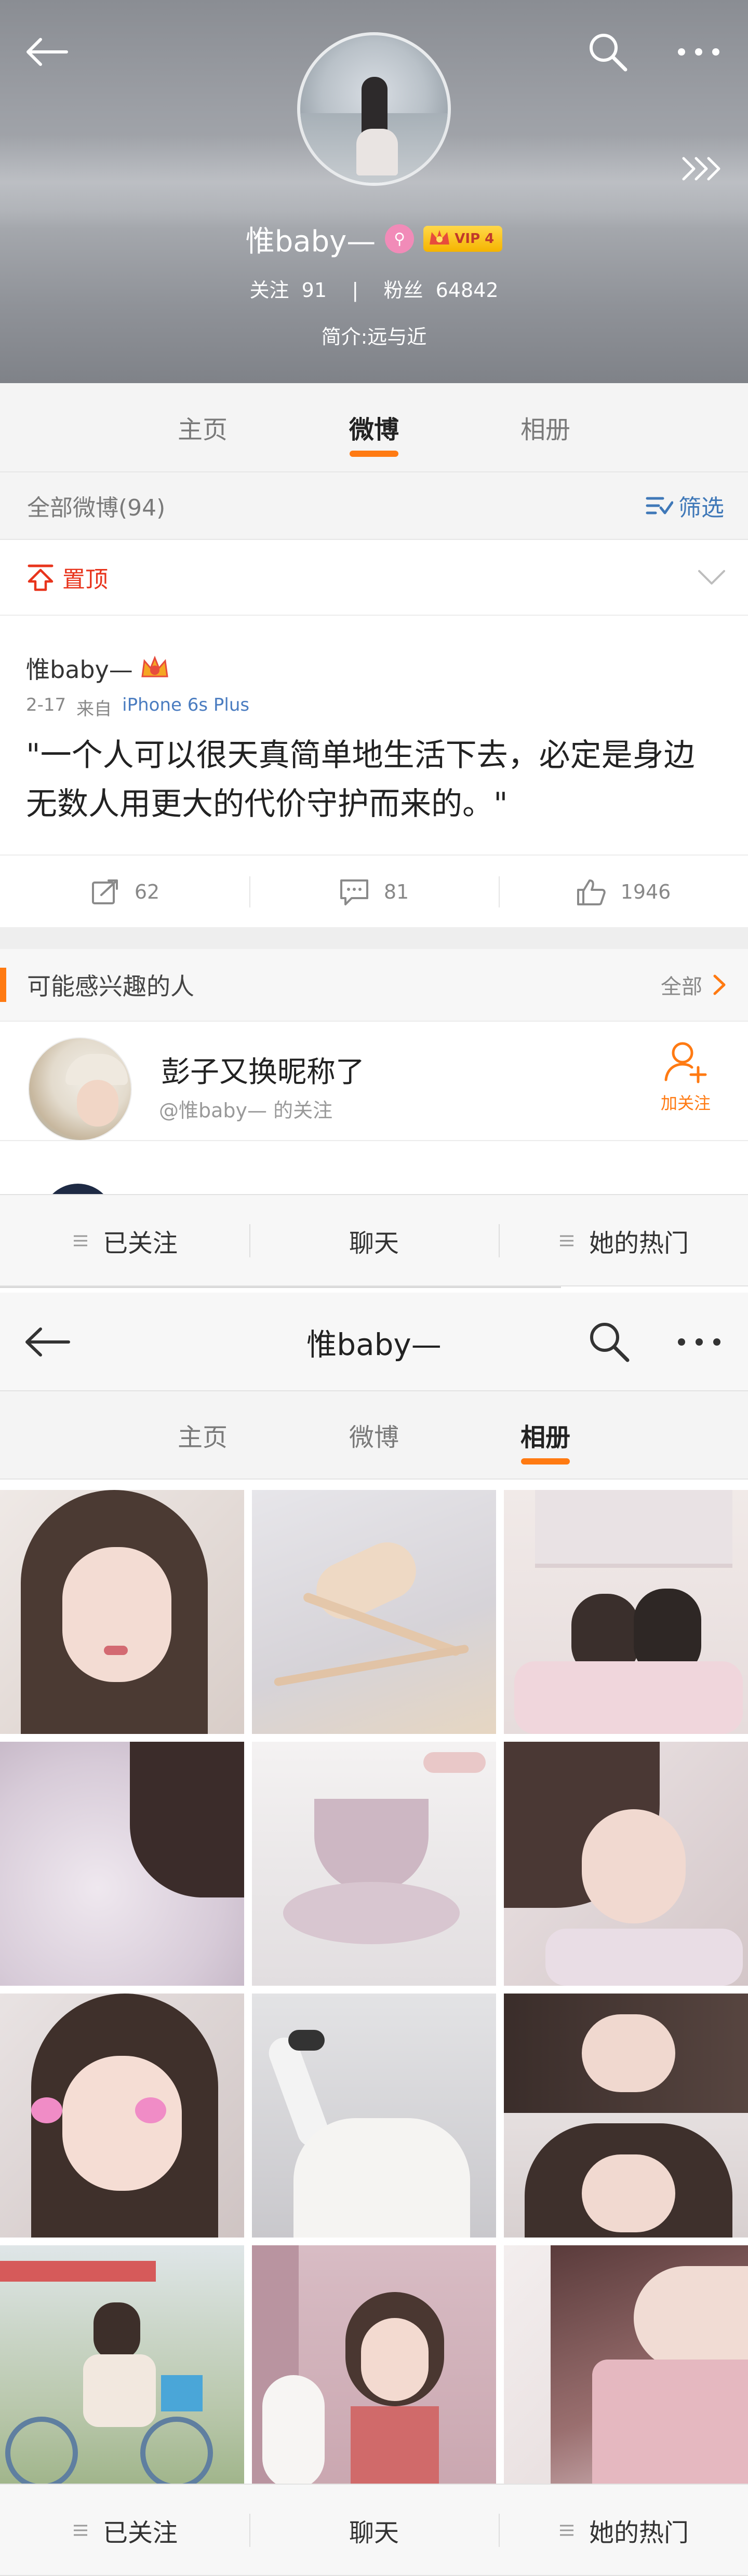 This screenshot has height=2576, width=748. I want to click on vip-badge: VIP 4, so click(463, 239).